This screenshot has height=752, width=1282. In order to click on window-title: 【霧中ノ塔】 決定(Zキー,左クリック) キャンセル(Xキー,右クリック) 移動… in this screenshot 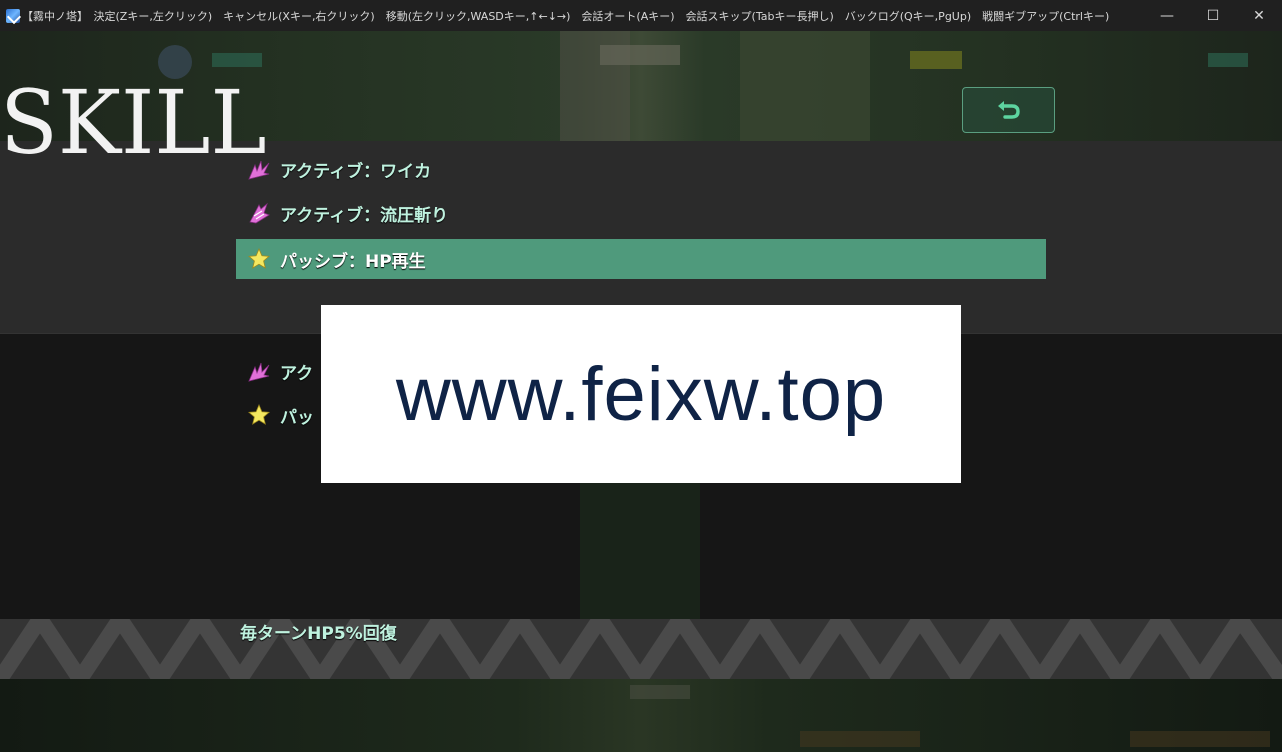, I will do `click(566, 16)`.